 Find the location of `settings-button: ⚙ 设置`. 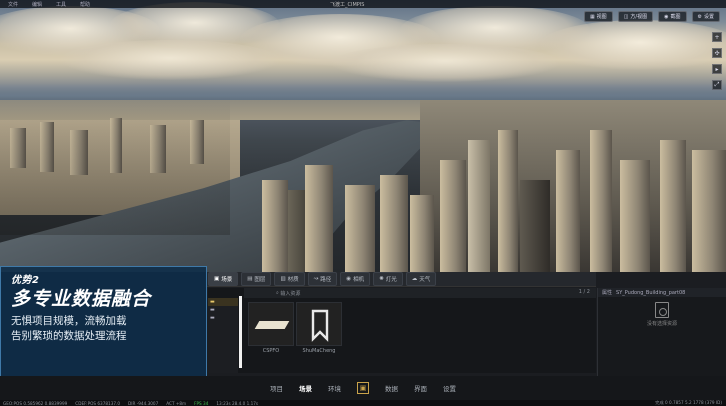

settings-button: ⚙ 设置 is located at coordinates (705, 16).